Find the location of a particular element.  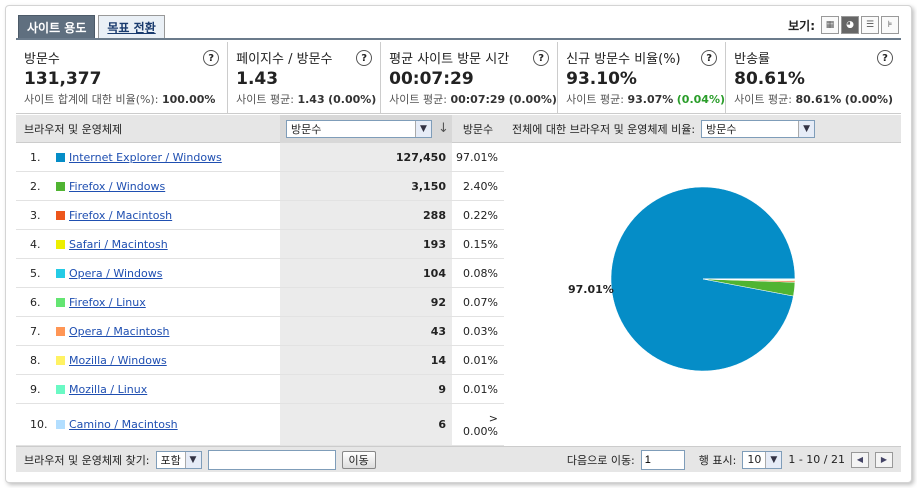

chevron-down-icon: ▼ is located at coordinates (423, 128).